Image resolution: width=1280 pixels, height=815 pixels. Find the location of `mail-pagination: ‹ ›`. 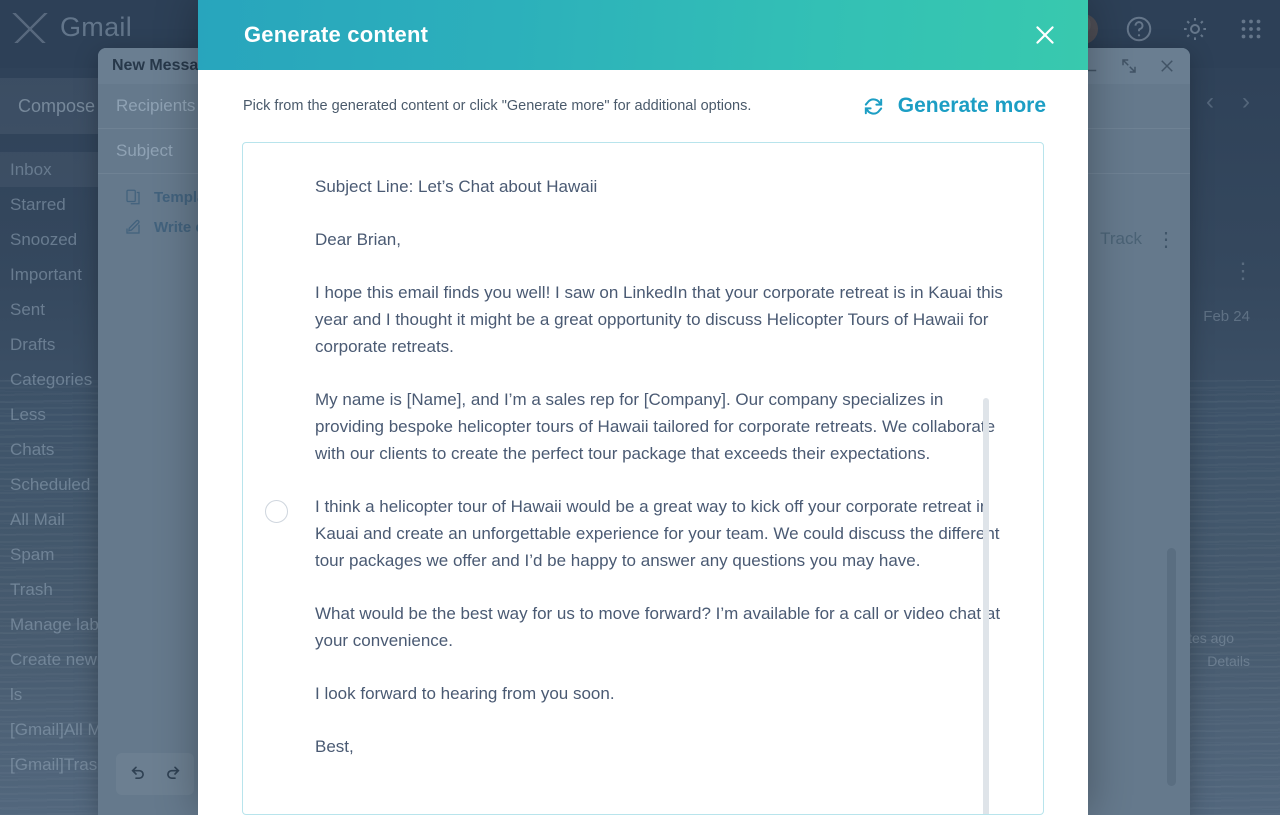

mail-pagination: ‹ › is located at coordinates (1228, 102).